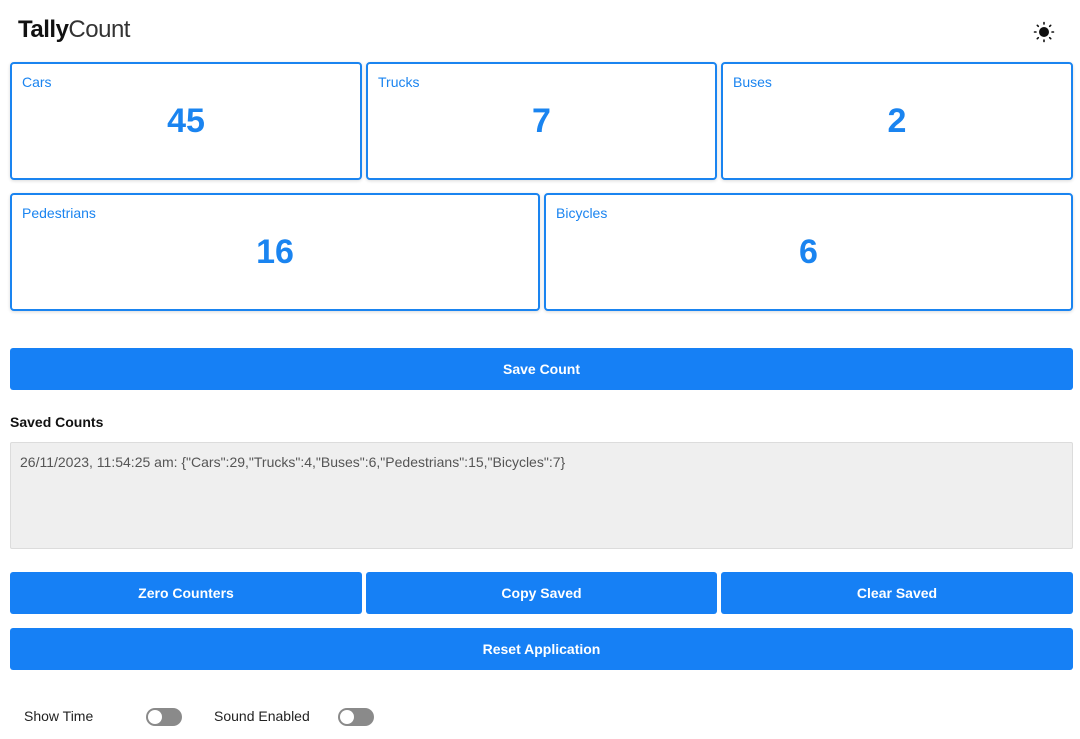 This screenshot has width=1080, height=739. I want to click on save-count-button: Save Count, so click(541, 369).